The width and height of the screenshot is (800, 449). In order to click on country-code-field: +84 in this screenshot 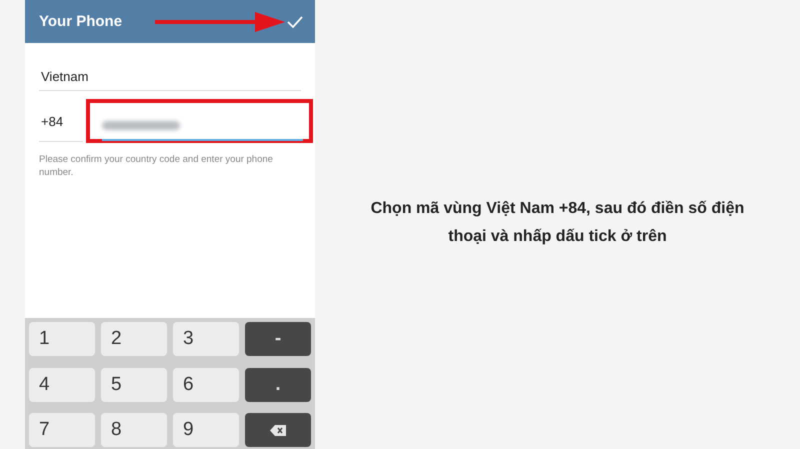, I will do `click(61, 121)`.